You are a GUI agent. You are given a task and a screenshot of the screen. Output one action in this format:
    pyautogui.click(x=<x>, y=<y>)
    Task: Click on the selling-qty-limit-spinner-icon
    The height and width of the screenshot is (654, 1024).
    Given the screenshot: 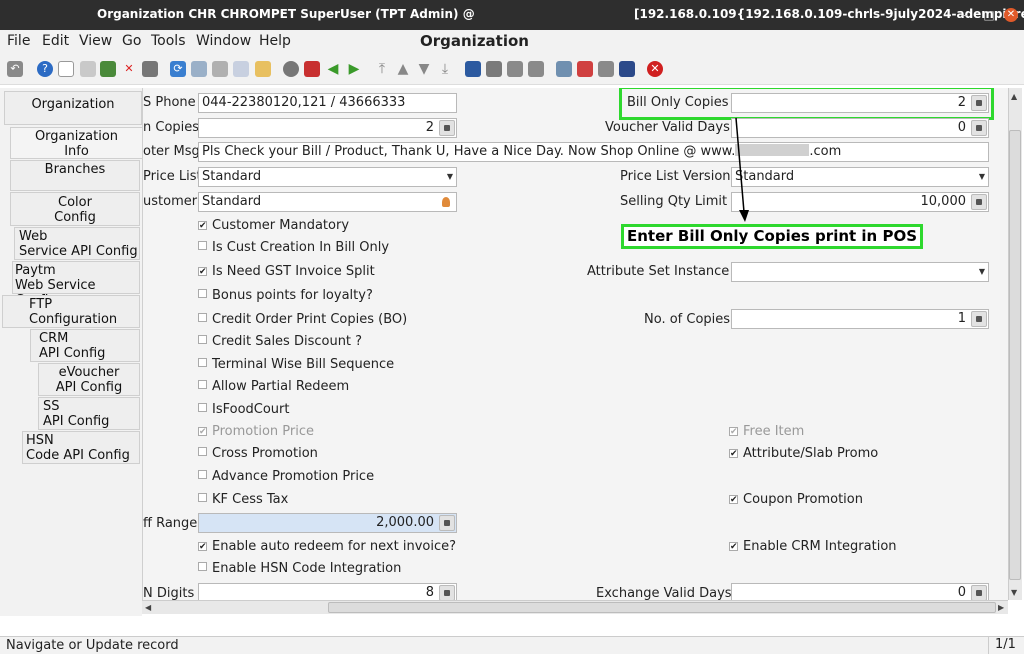 What is the action you would take?
    pyautogui.click(x=979, y=202)
    